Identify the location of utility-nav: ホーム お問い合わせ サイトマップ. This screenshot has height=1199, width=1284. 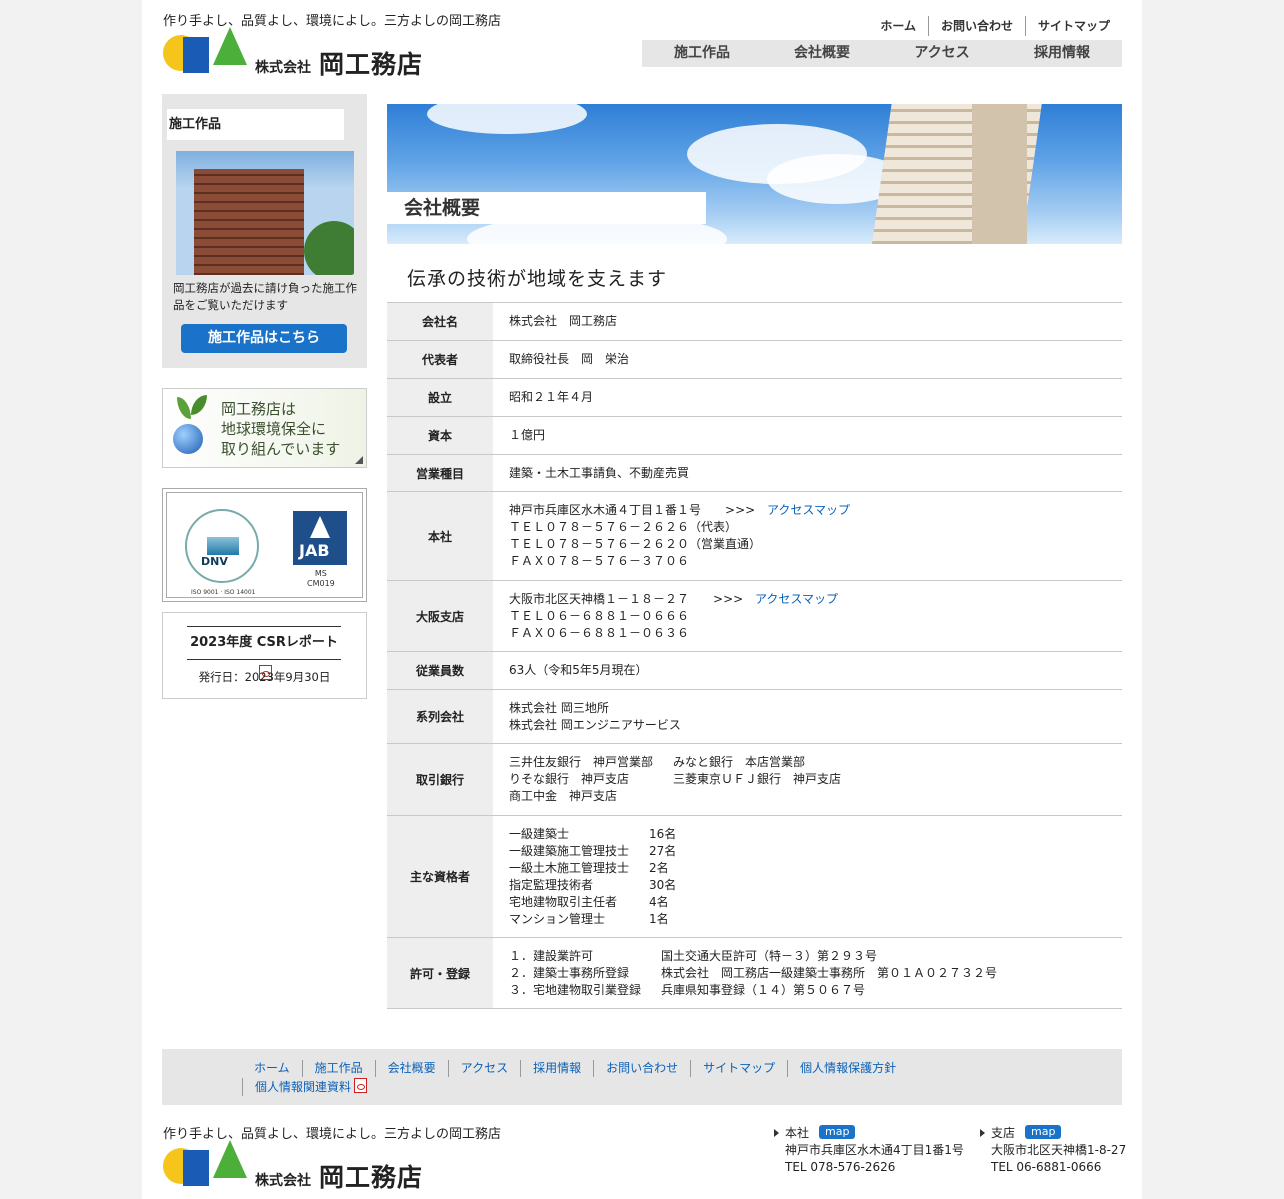
(995, 26).